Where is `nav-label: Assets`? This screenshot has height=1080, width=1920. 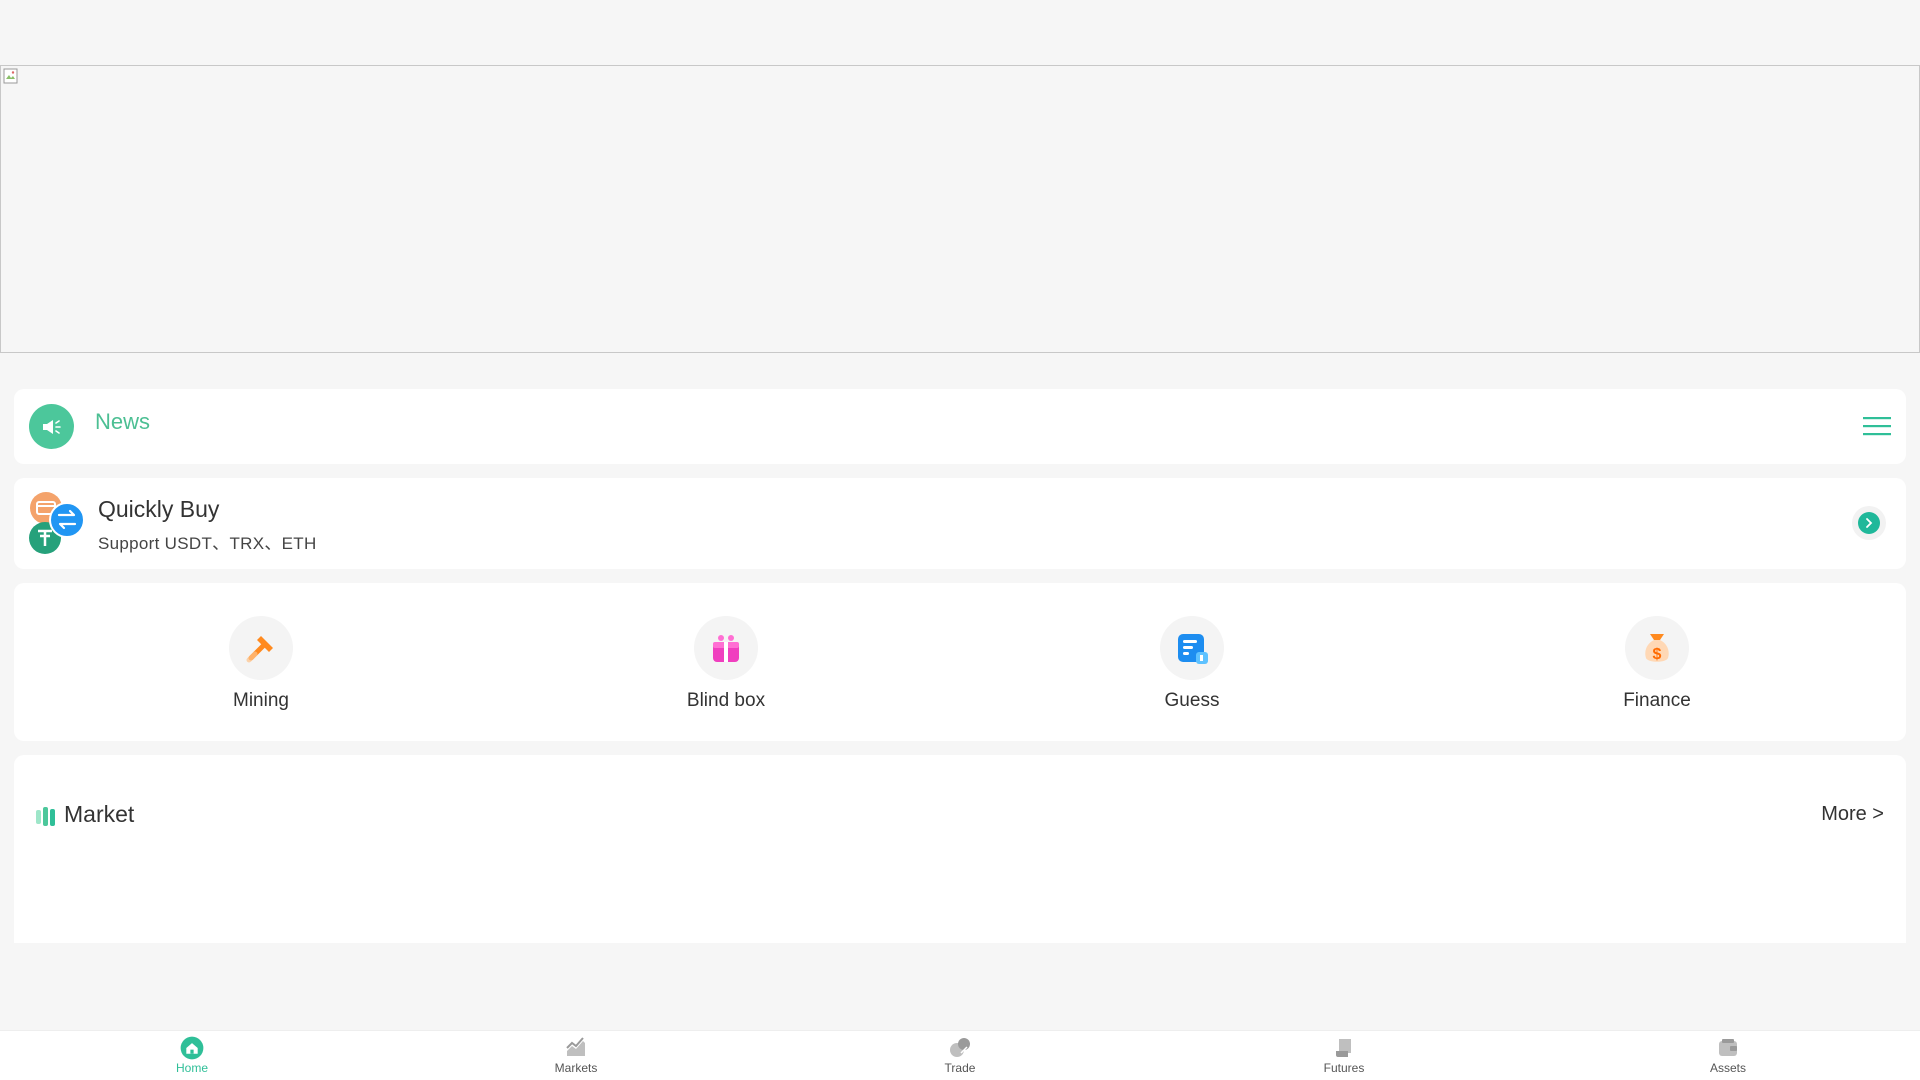
nav-label: Assets is located at coordinates (1727, 1068).